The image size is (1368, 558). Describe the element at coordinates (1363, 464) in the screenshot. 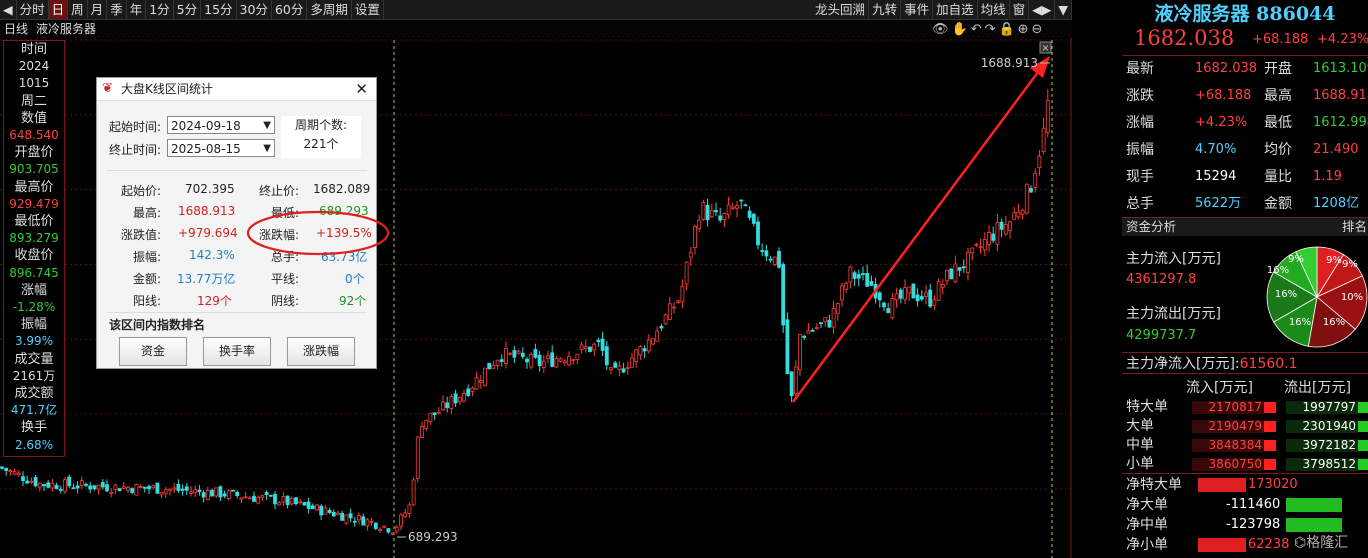

I see `flow-out-bar` at that location.